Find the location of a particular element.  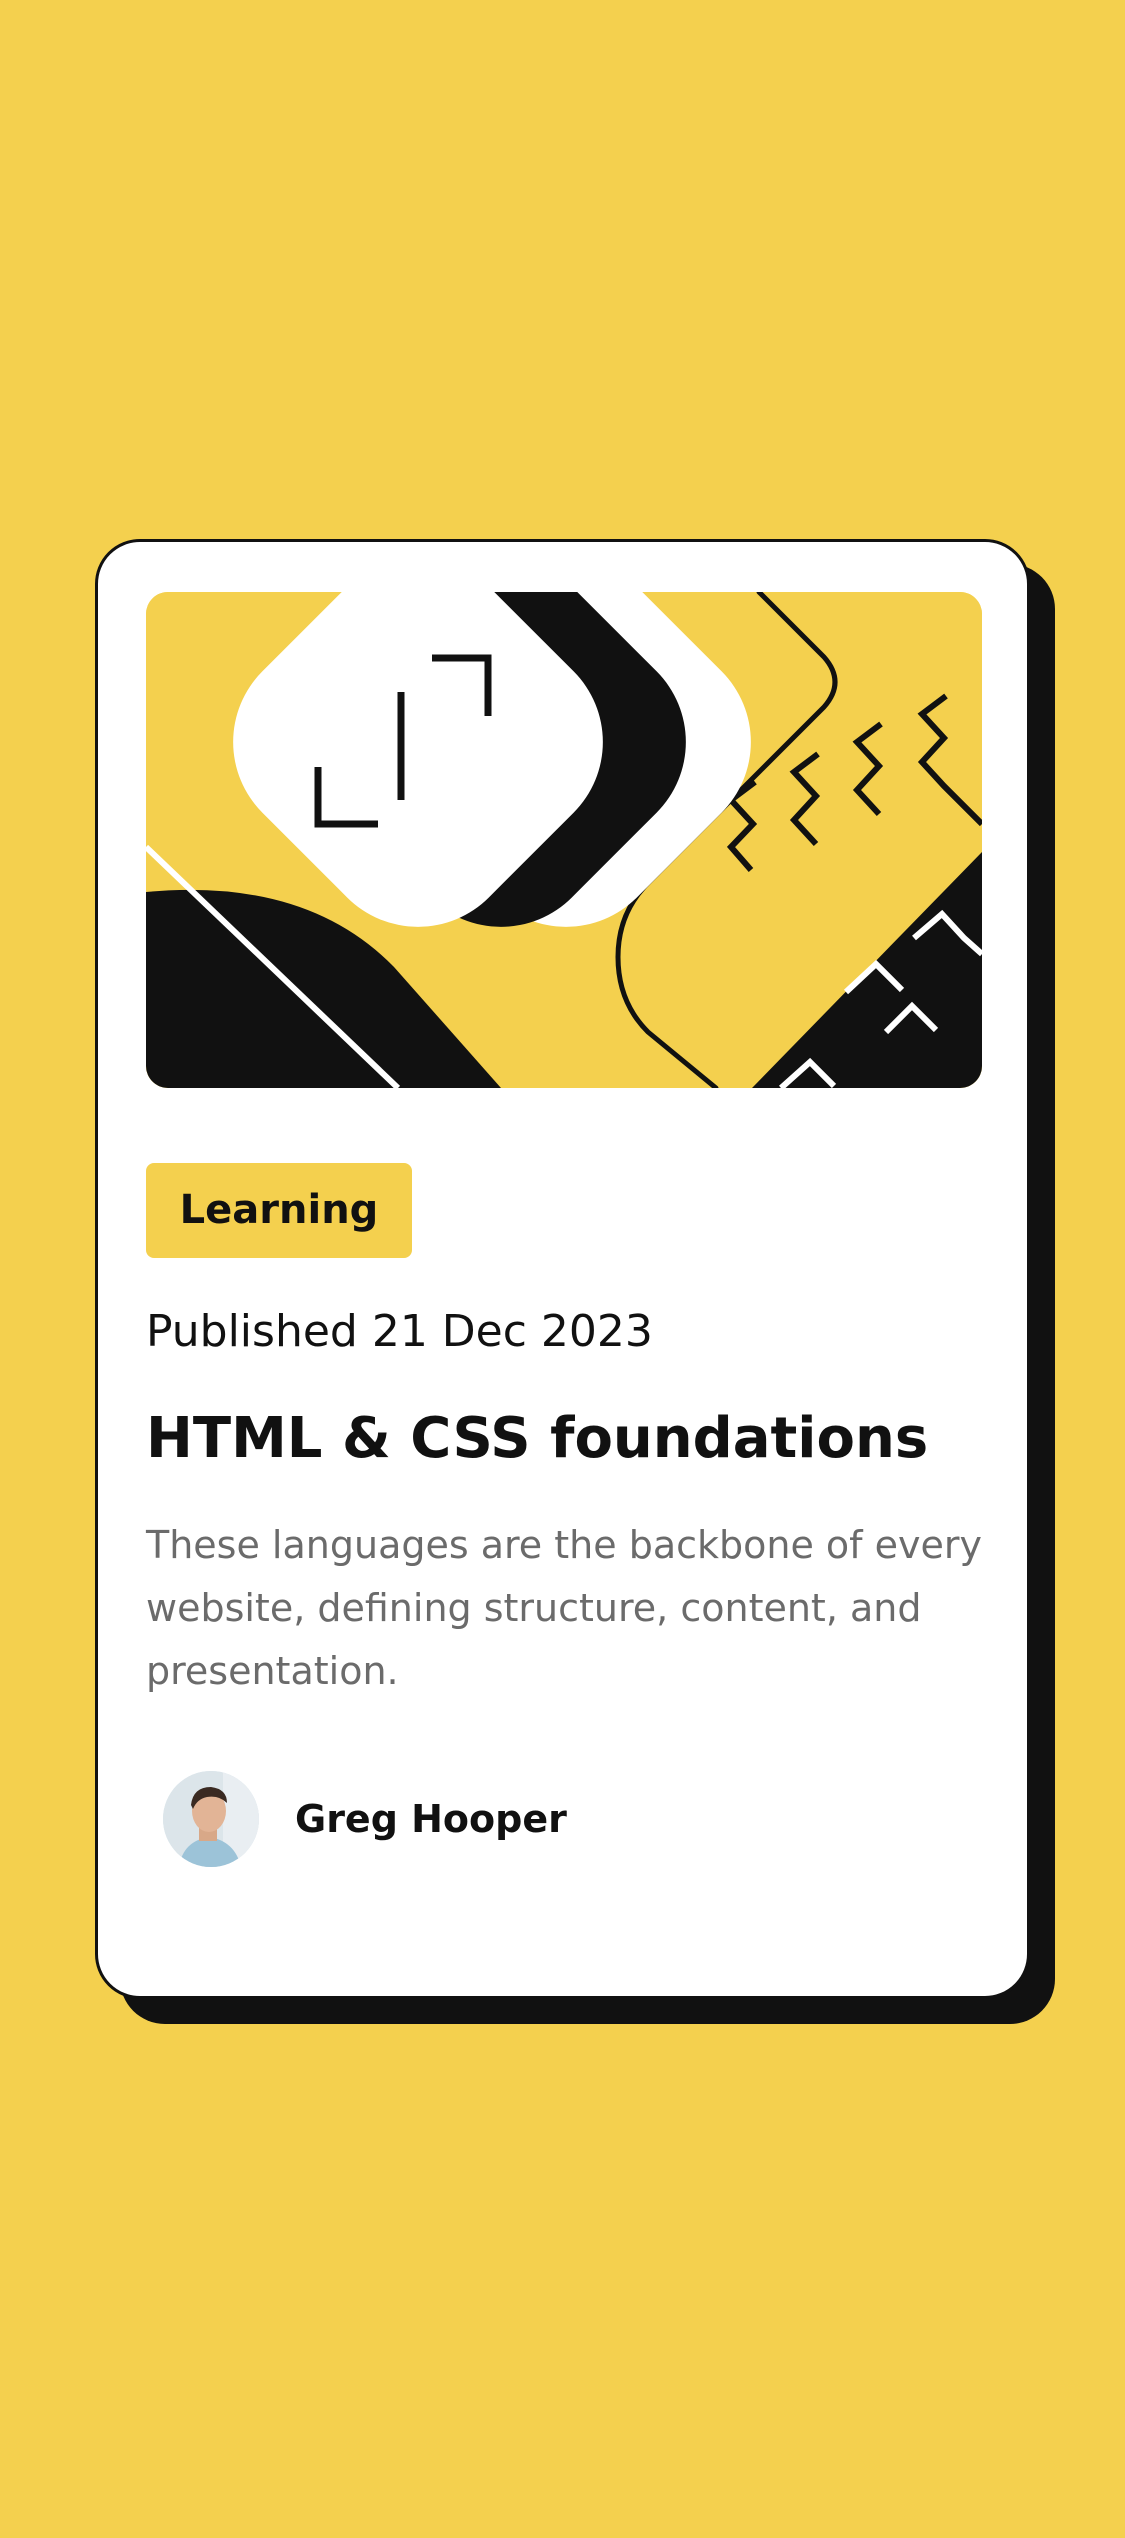

publish-date: Published 21 Dec 2023 is located at coordinates (399, 1331).